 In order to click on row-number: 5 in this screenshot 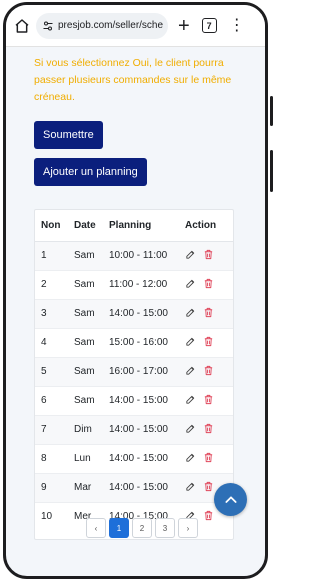, I will do `click(51, 371)`.